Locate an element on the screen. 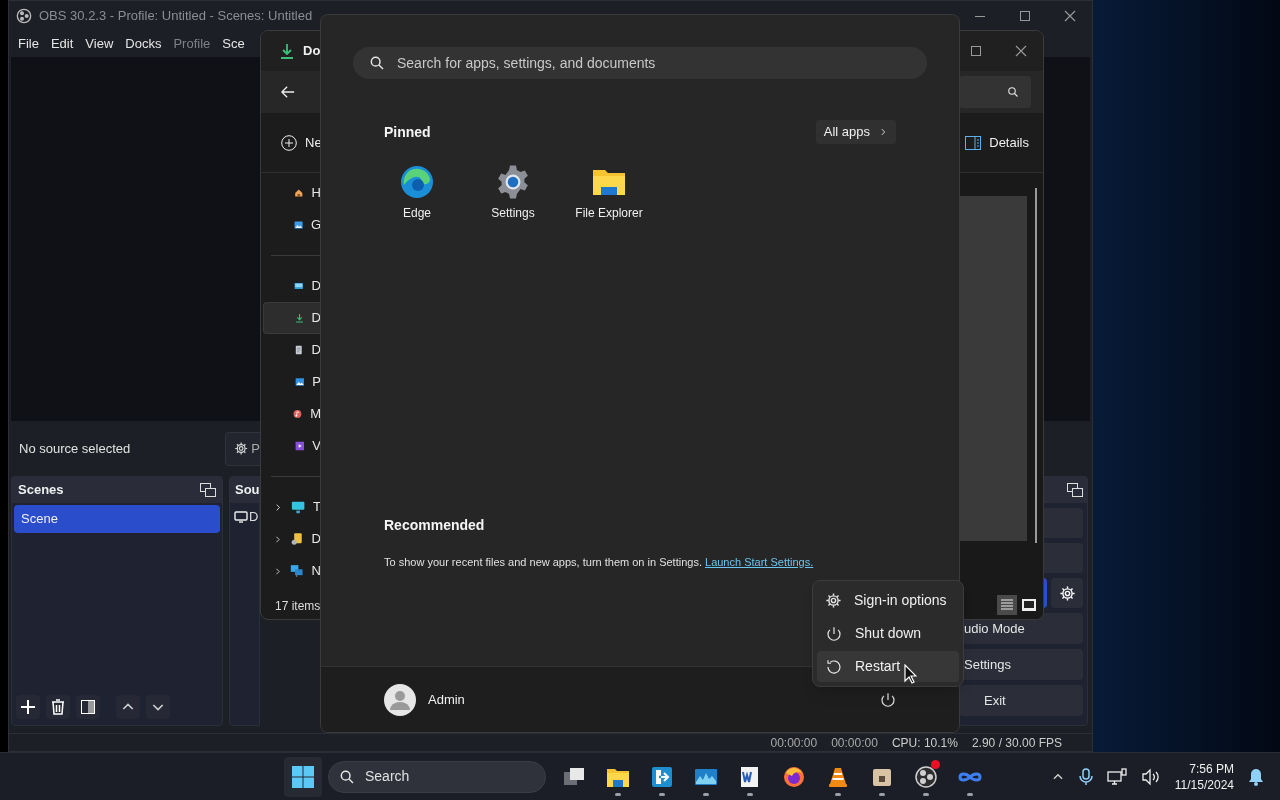 This screenshot has width=1280, height=800. section-heading: Pinned is located at coordinates (407, 132).